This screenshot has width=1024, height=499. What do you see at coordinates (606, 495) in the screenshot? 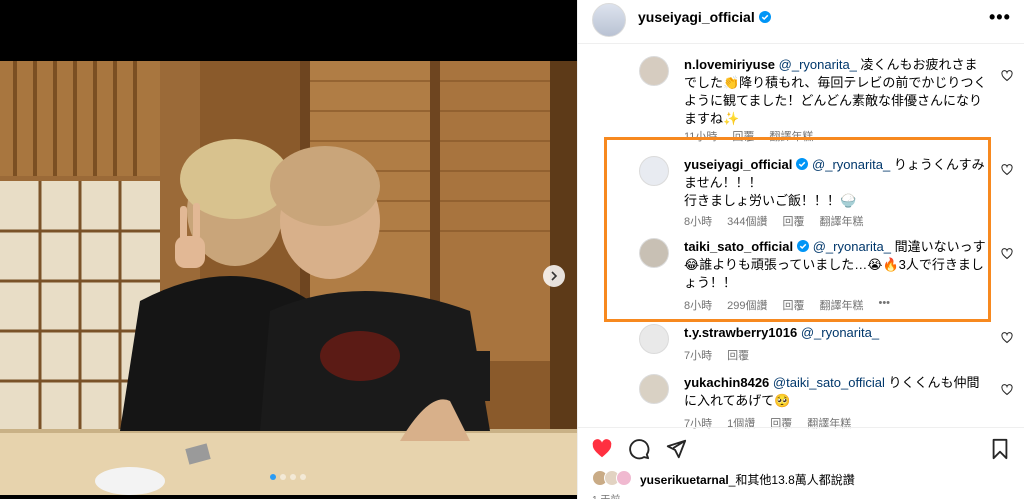
I see `post-date: 1 天前` at bounding box center [606, 495].